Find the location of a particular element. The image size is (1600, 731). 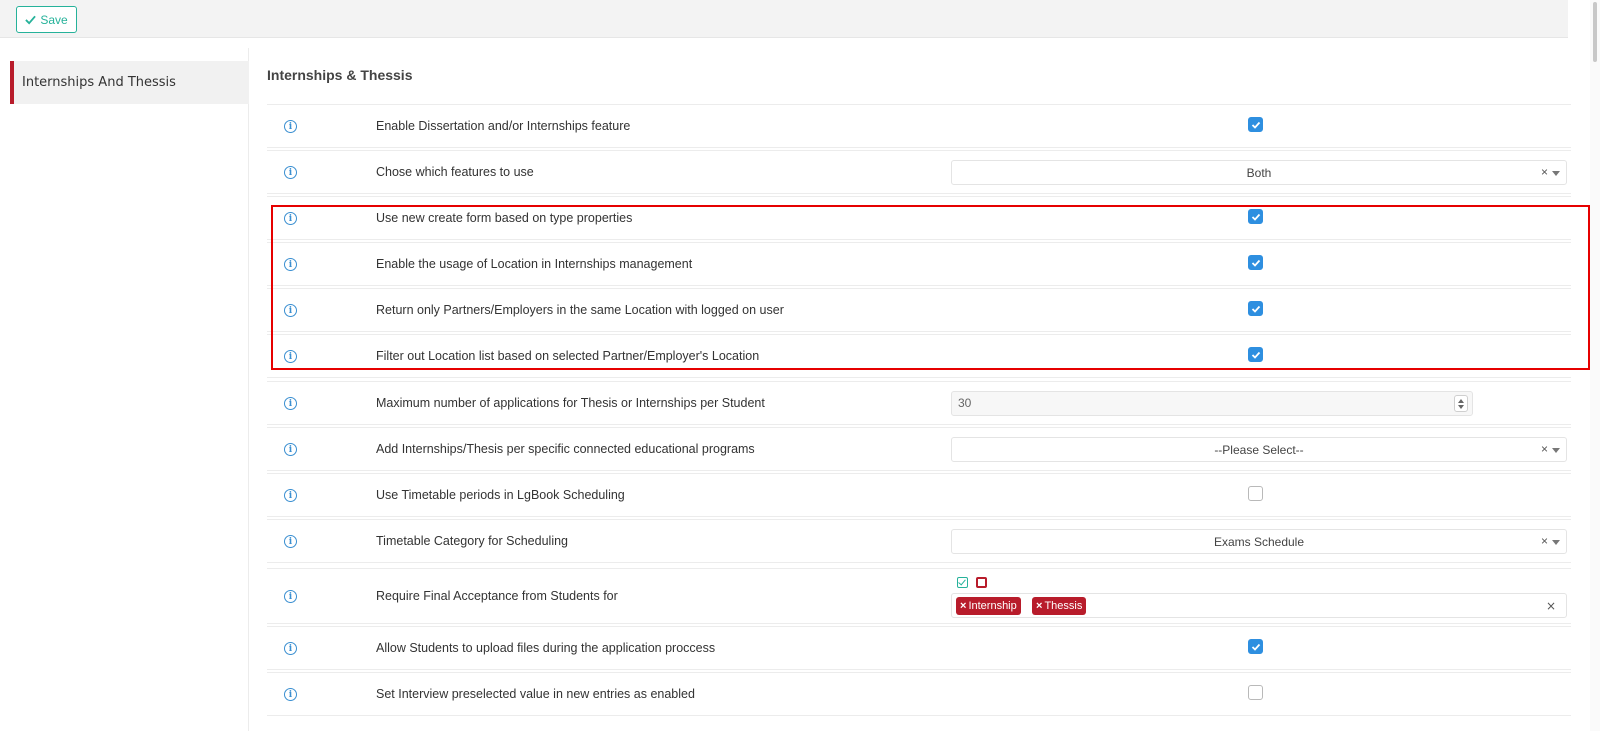

filter-location-checkbox is located at coordinates (1255, 354).